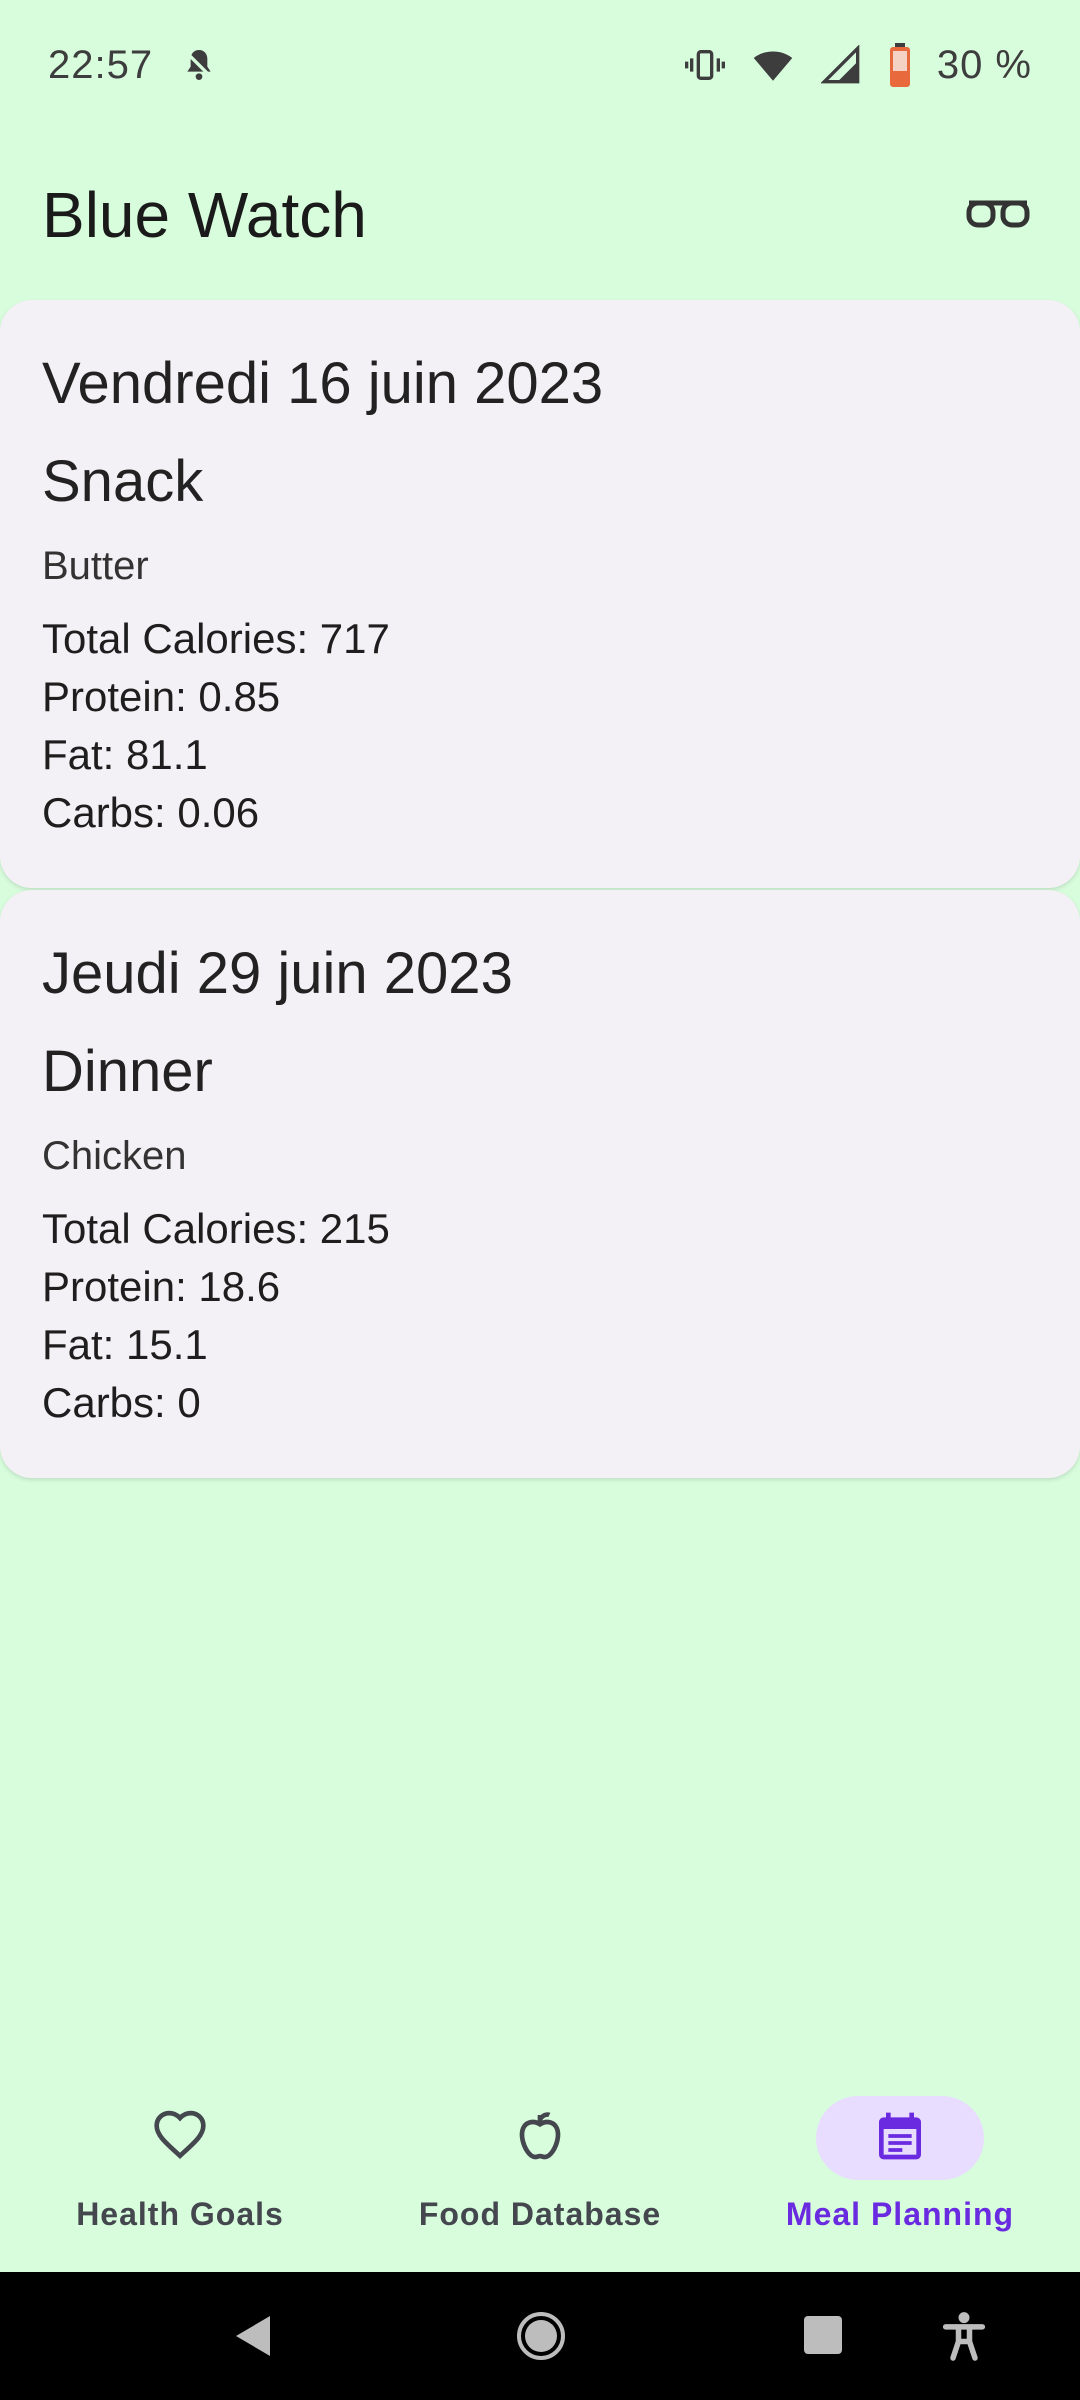 The image size is (1080, 2400). What do you see at coordinates (161, 696) in the screenshot?
I see `meal-protein: Protein: 0.85` at bounding box center [161, 696].